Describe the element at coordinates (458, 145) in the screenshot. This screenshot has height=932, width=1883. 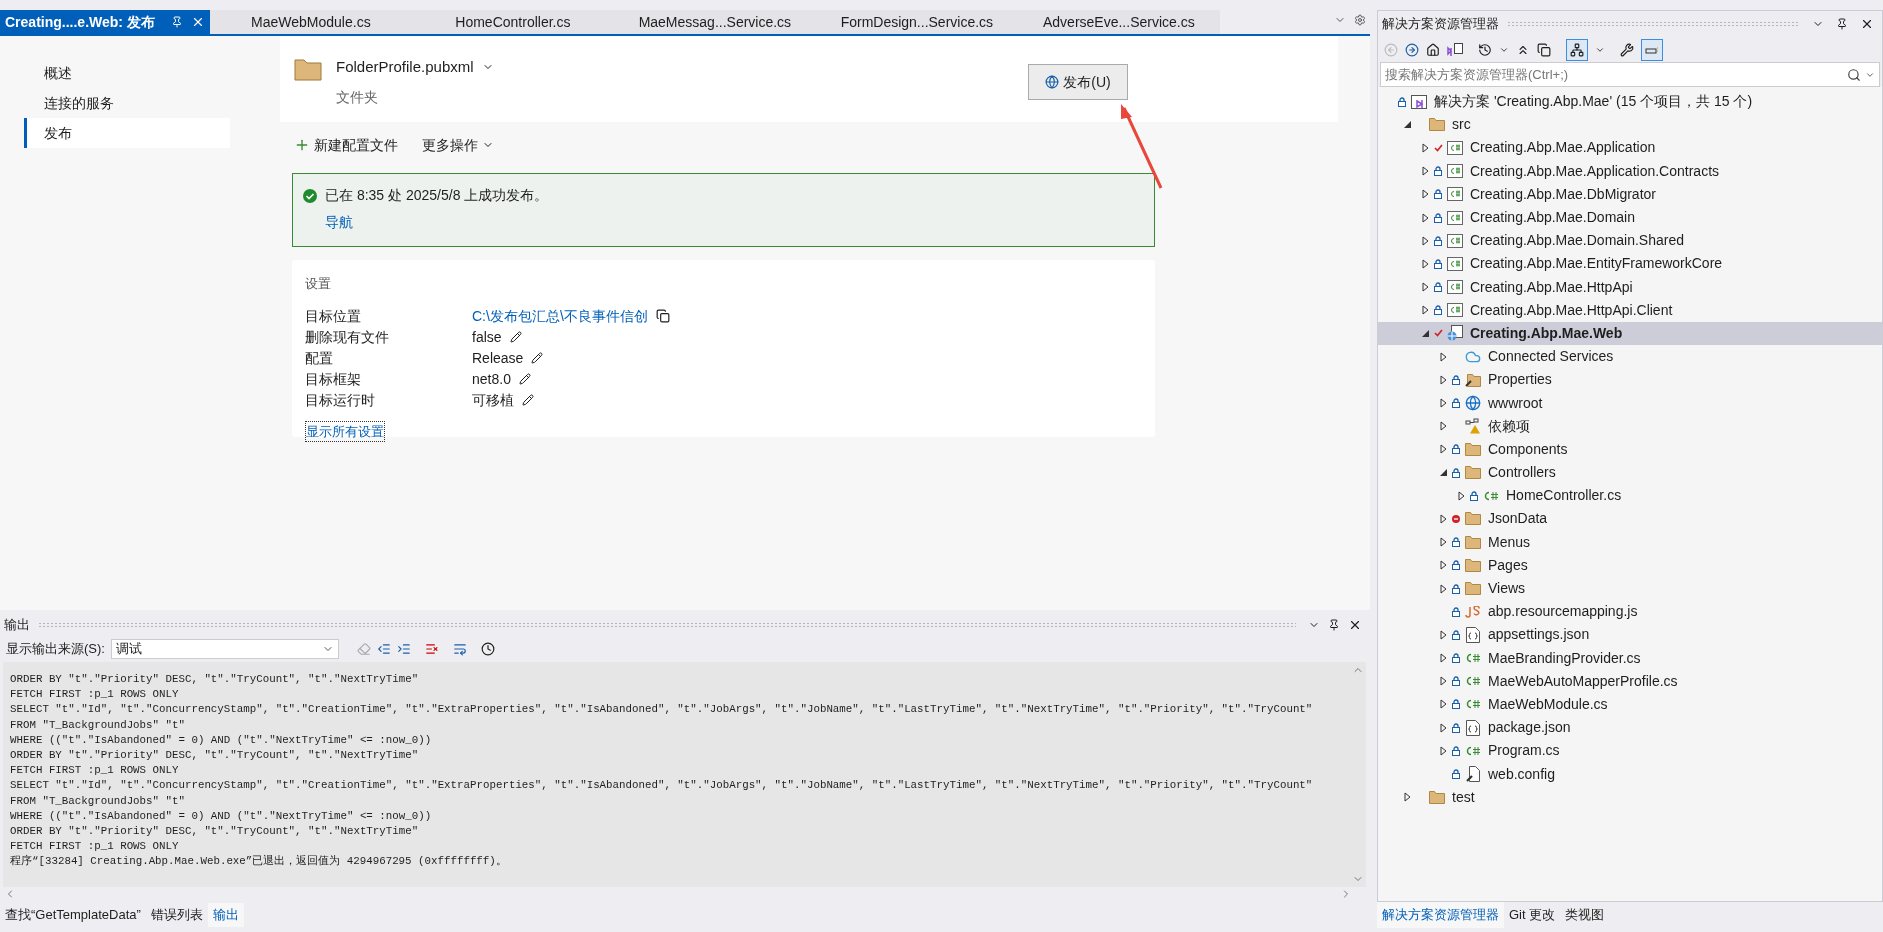
I see `more-actions-menu: 更多操作` at that location.